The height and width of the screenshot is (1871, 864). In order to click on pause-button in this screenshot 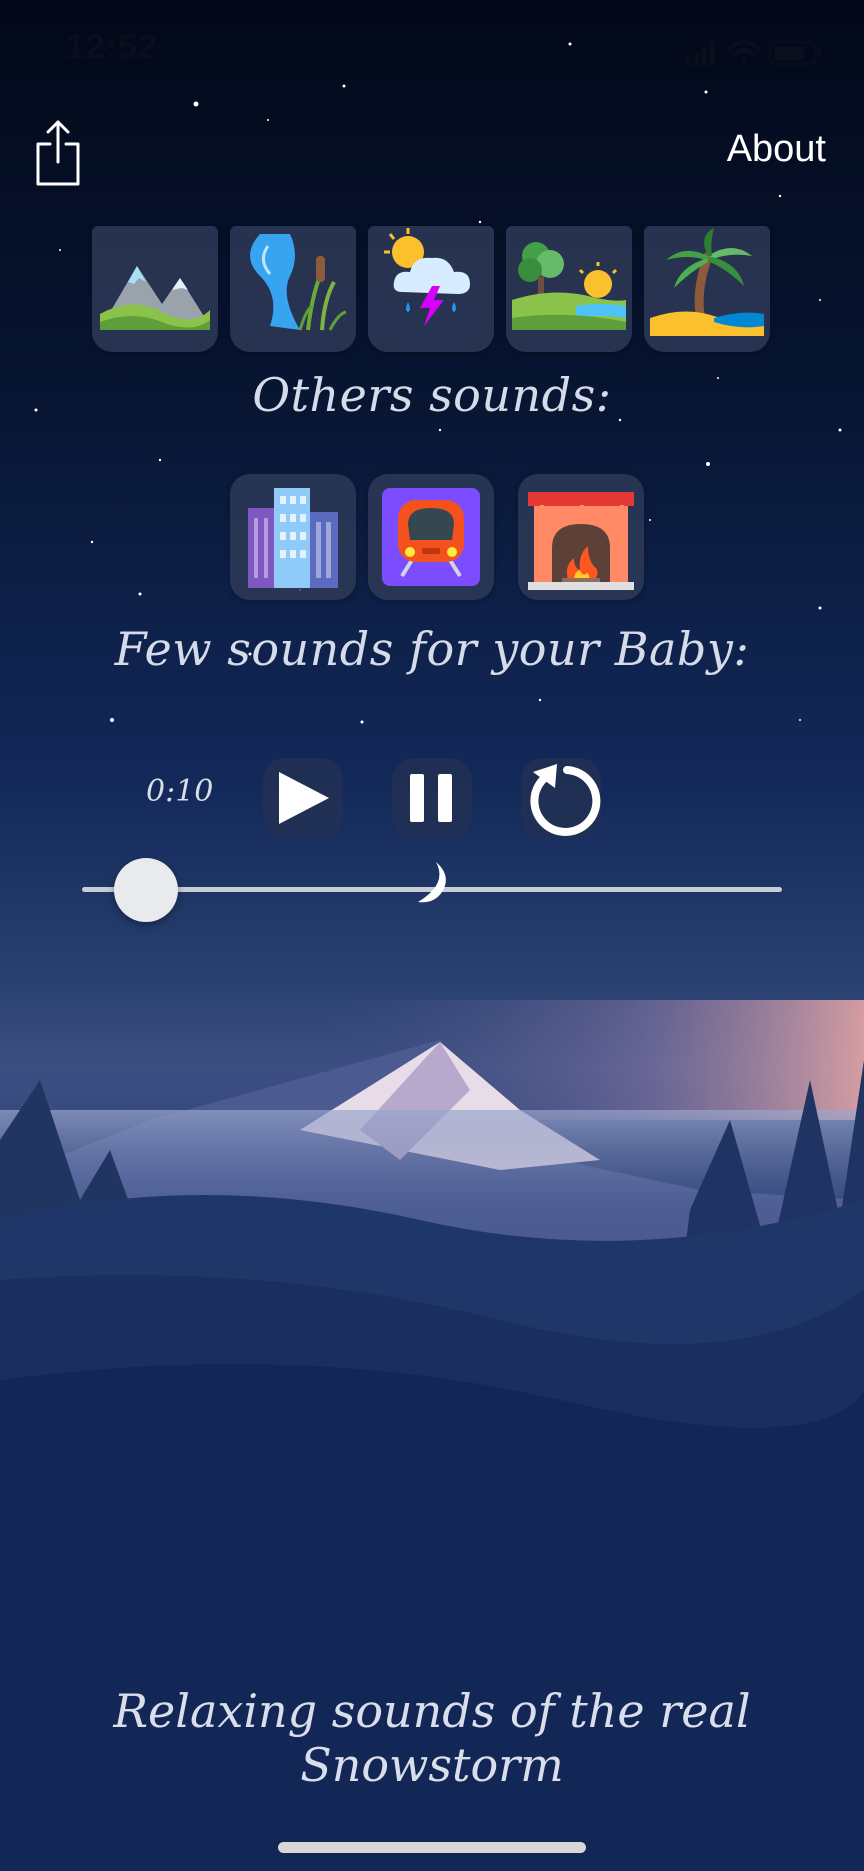, I will do `click(432, 798)`.